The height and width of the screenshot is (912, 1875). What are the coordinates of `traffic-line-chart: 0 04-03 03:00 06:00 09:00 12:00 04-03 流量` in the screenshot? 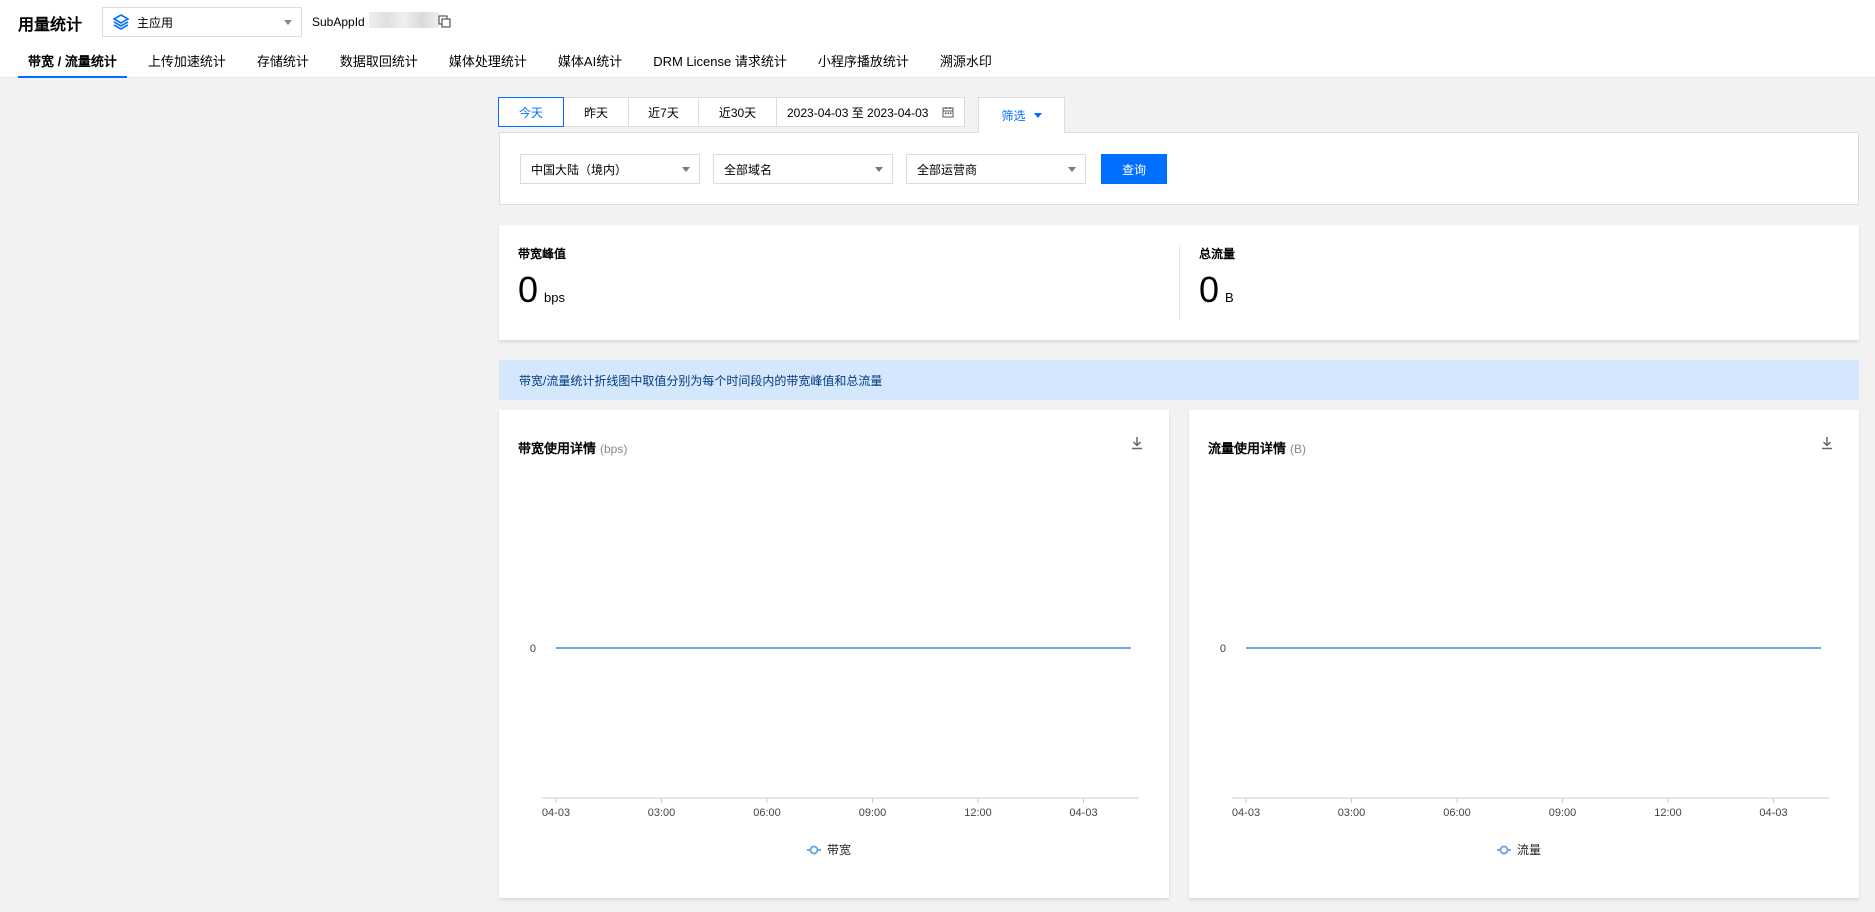 It's located at (1524, 750).